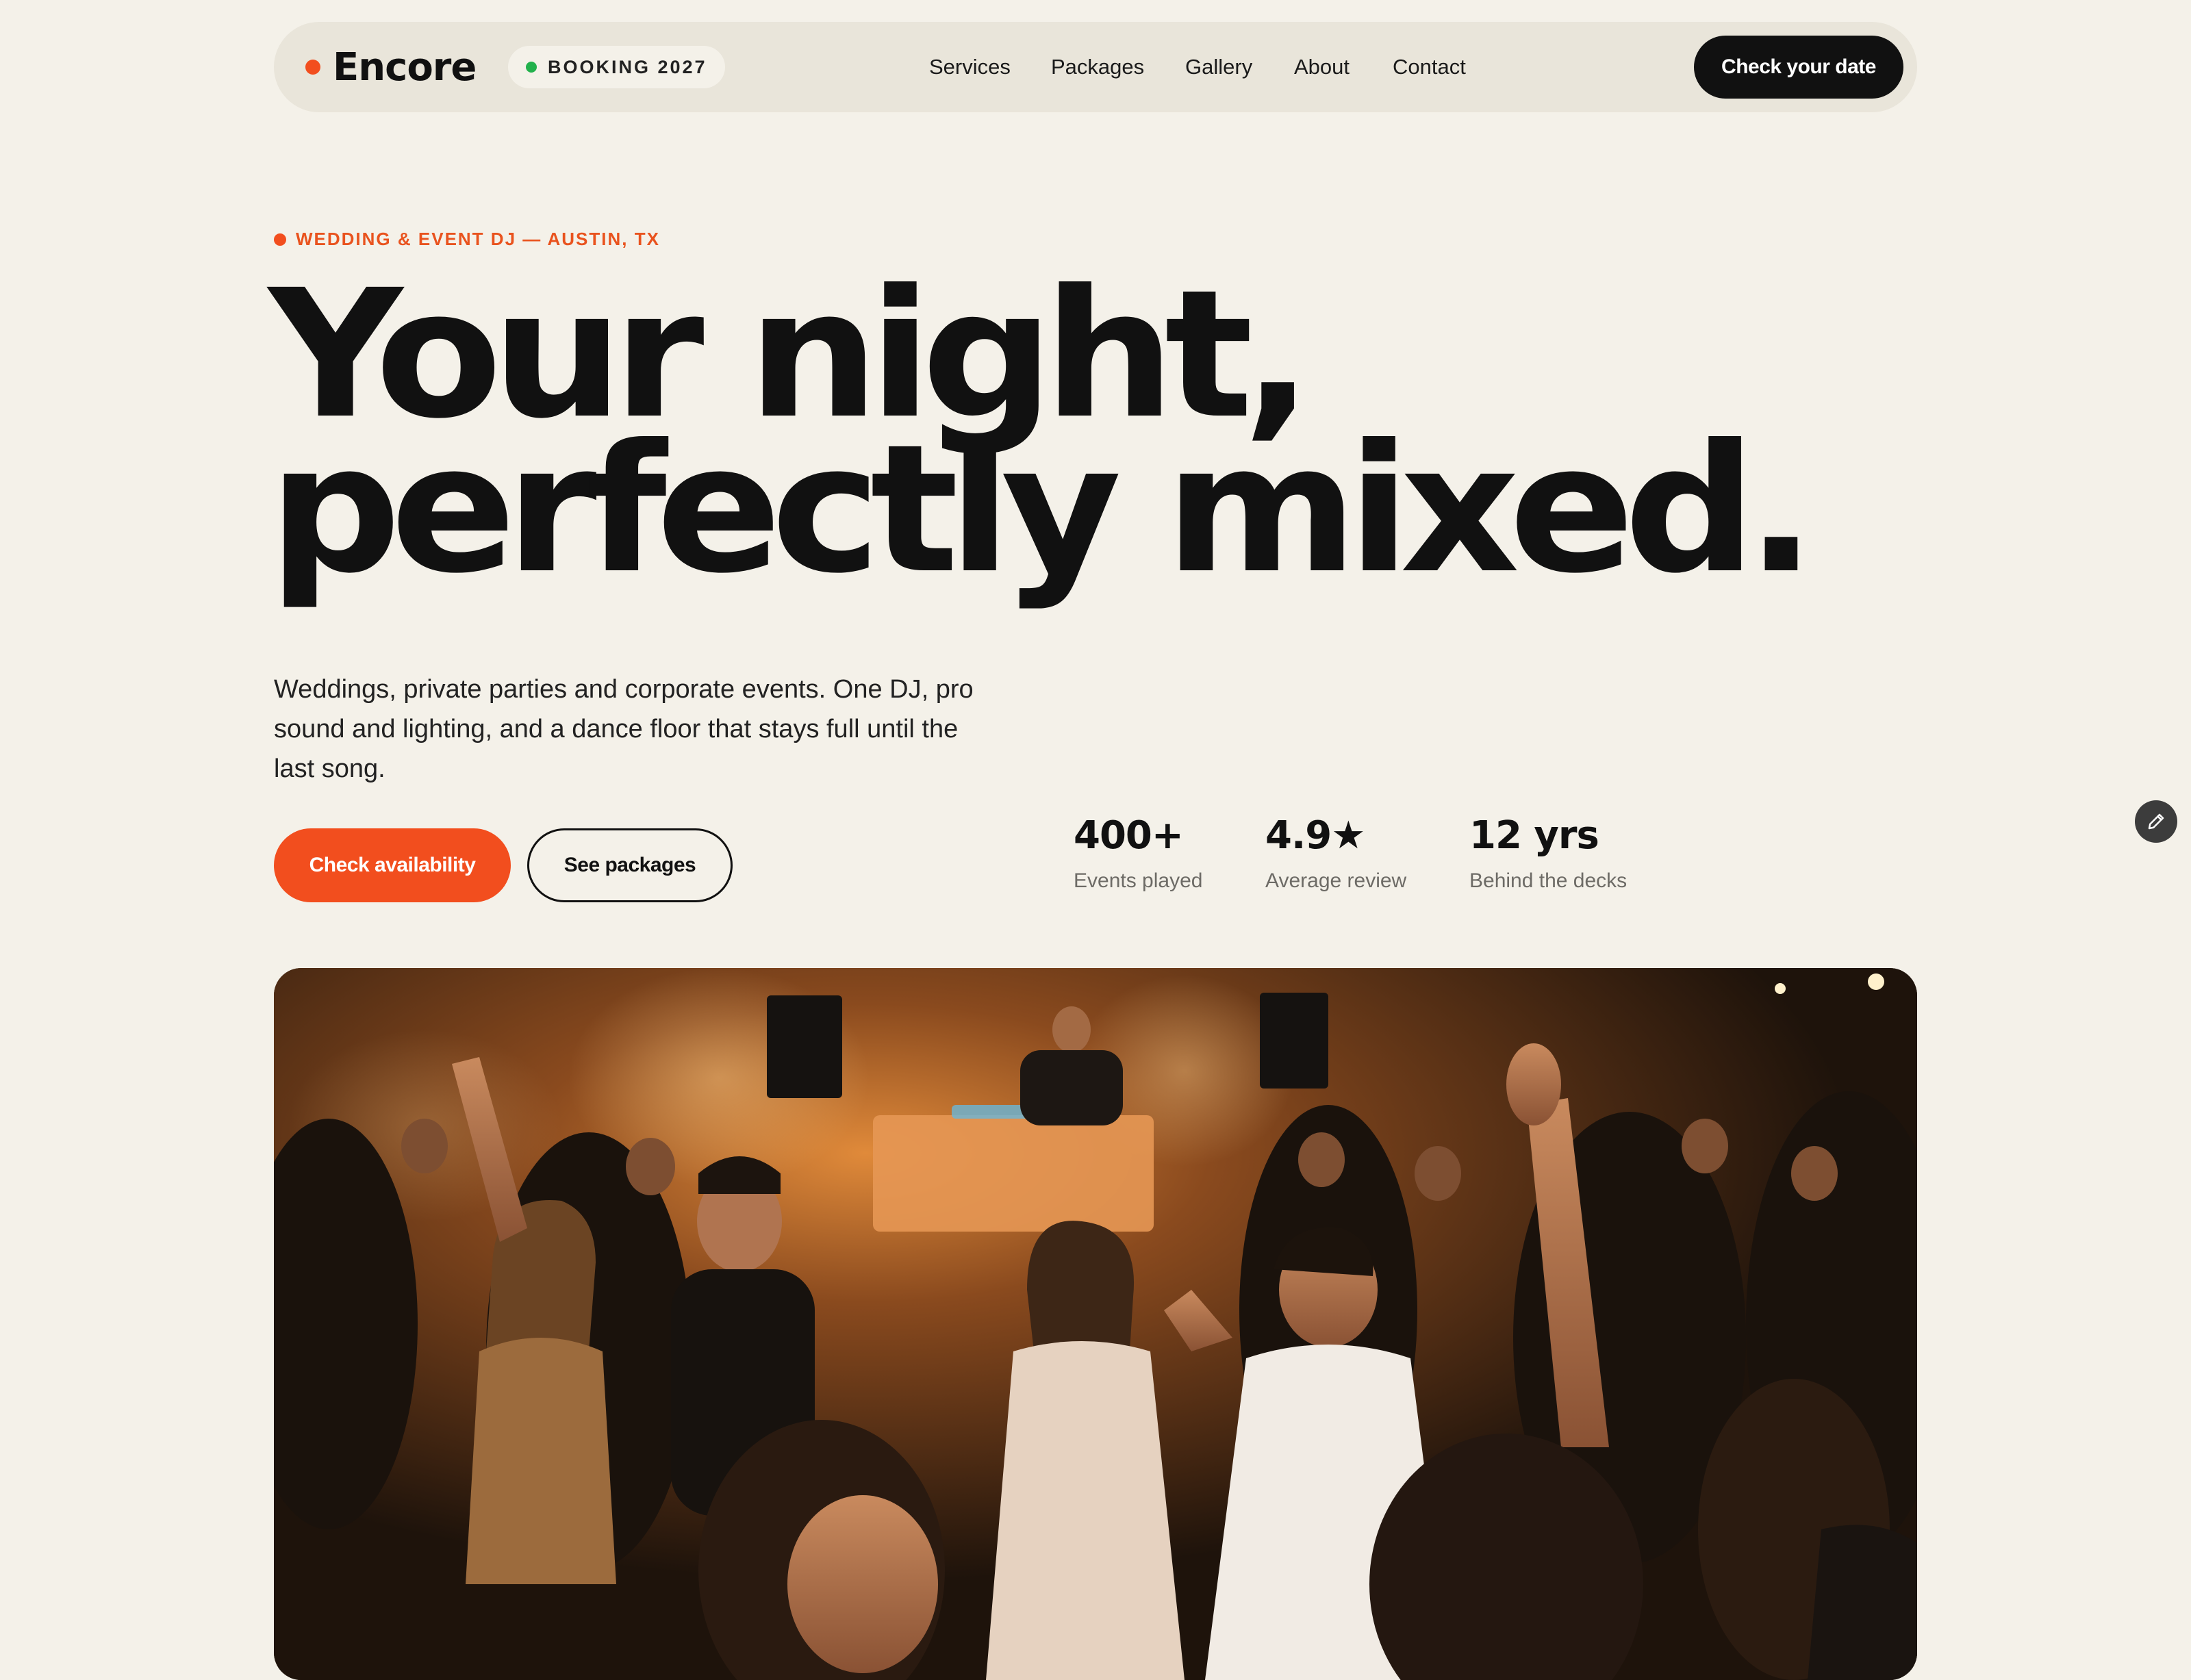 This screenshot has width=2191, height=1680. Describe the element at coordinates (405, 67) in the screenshot. I see `brand-name: Encore` at that location.